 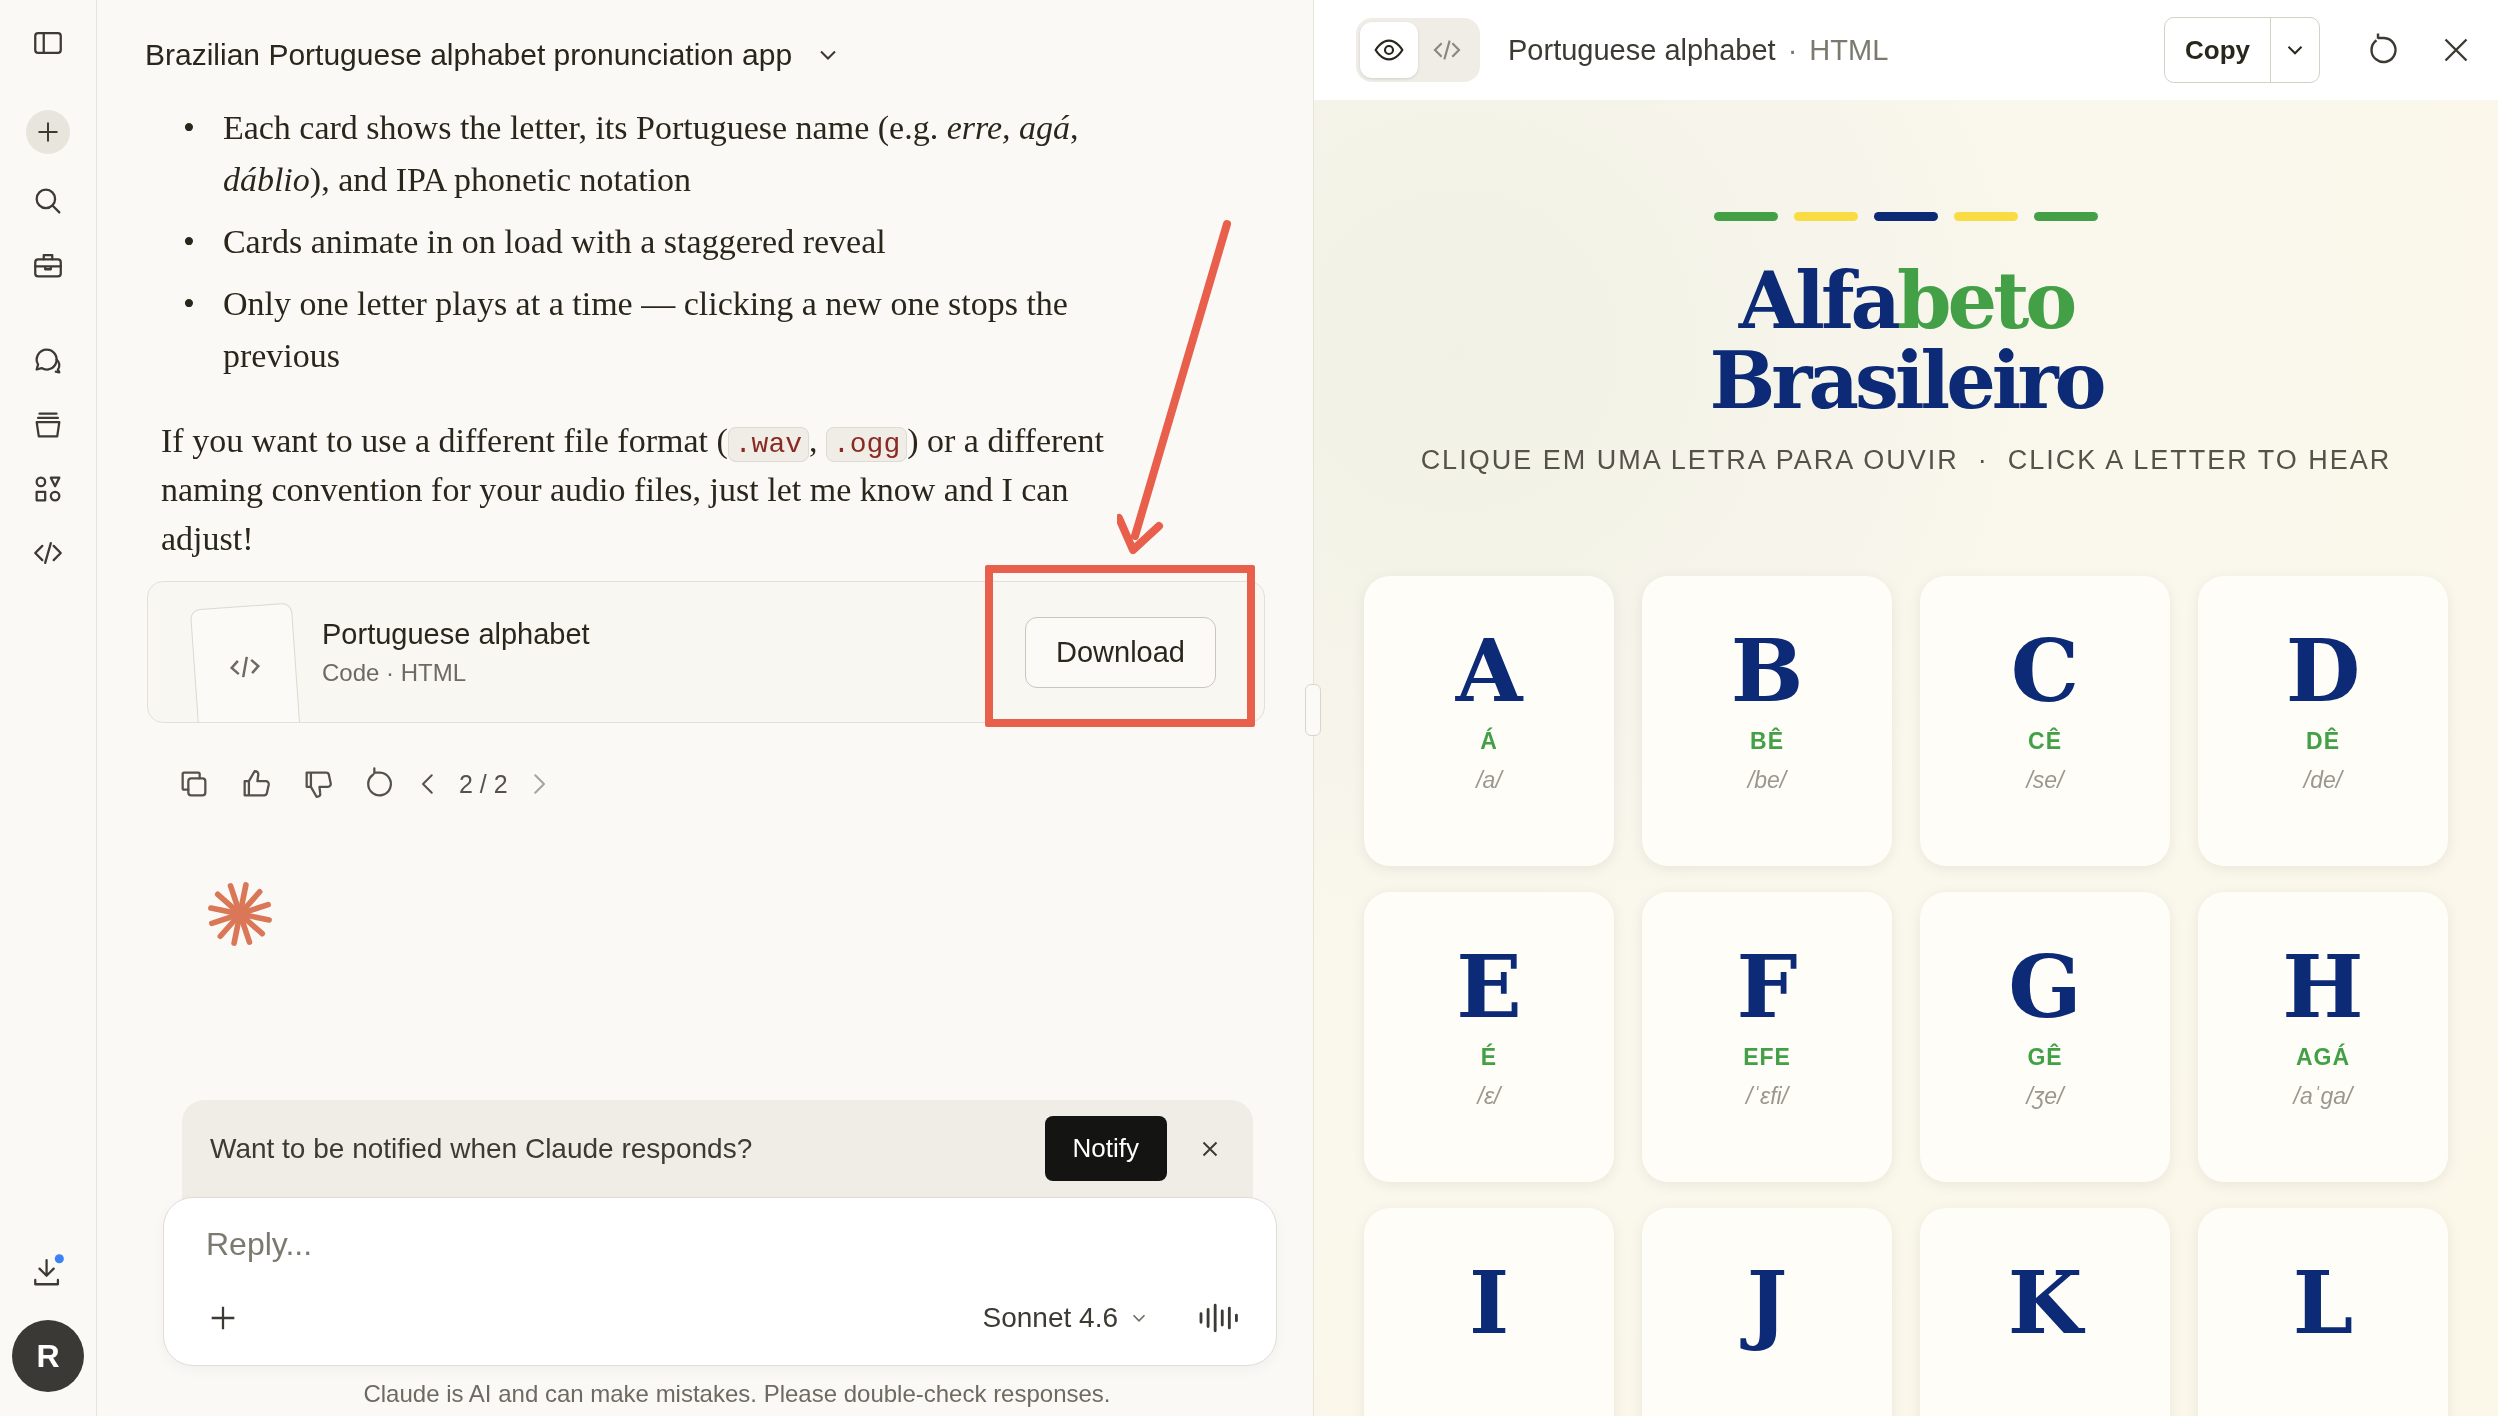 I want to click on letter-card: F EFE /ˈɛfi/, so click(x=1767, y=1037).